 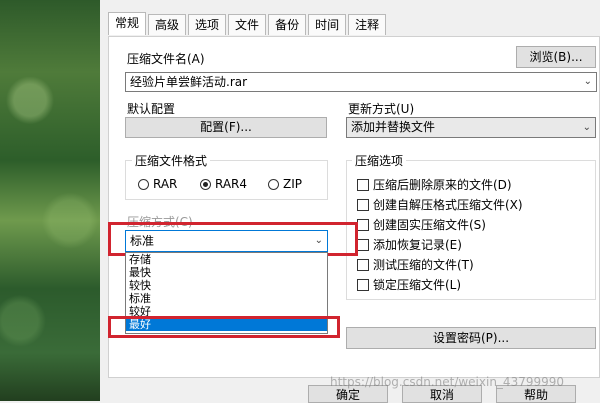 What do you see at coordinates (231, 184) in the screenshot?
I see `radio-rar4-label: RAR4` at bounding box center [231, 184].